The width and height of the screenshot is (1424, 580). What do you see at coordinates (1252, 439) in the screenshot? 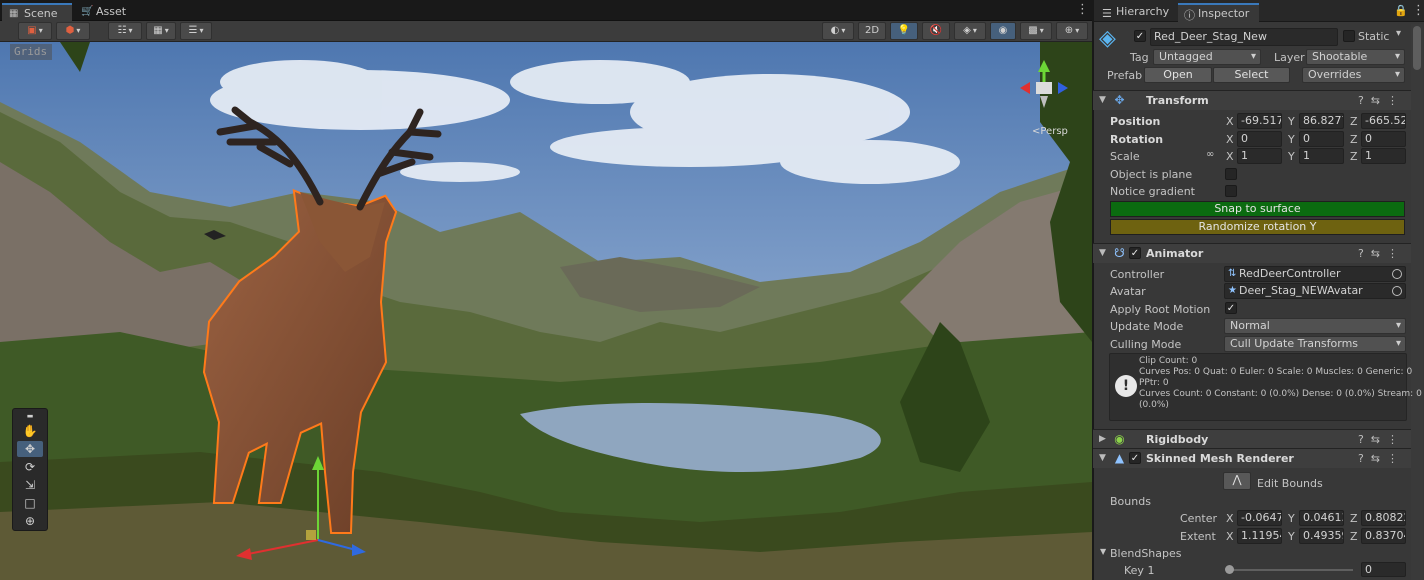
I see `rigidbody-header: ▶ ◉ Rigidbody ?⇆⋮` at bounding box center [1252, 439].